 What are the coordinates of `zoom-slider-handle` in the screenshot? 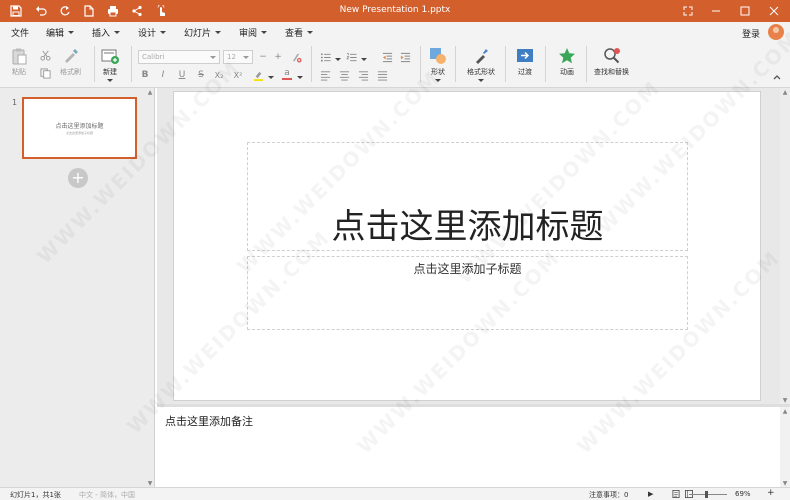 It's located at (706, 494).